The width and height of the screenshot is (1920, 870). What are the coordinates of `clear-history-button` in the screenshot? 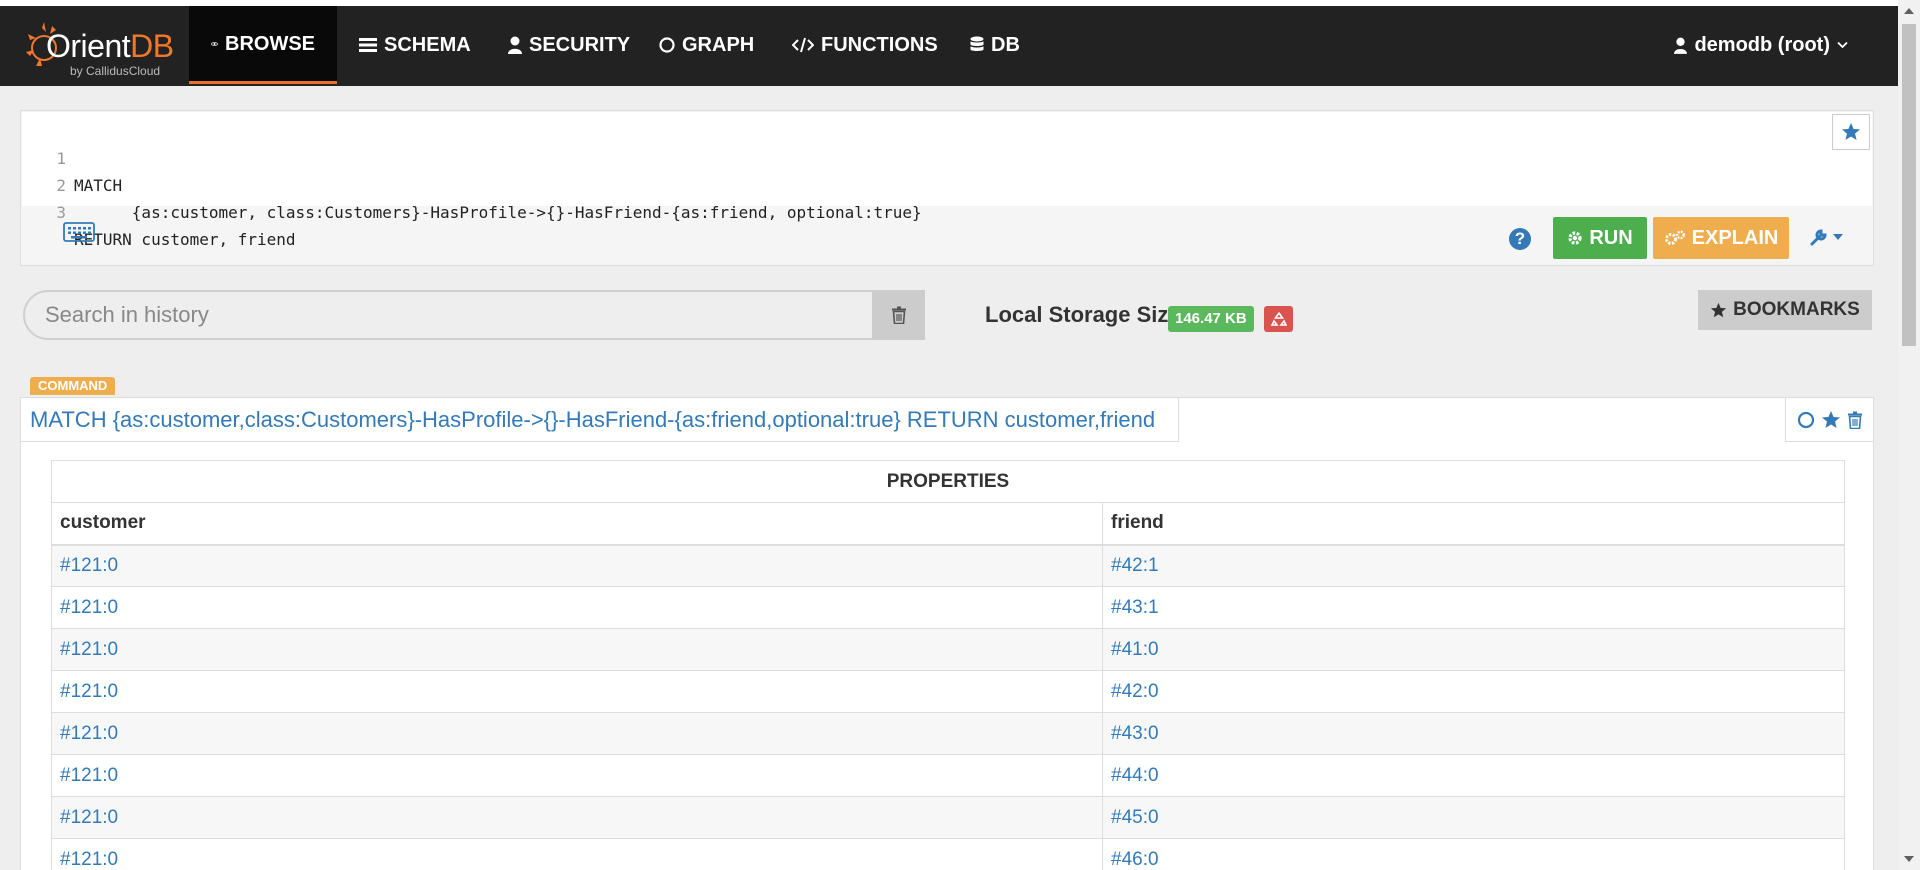 It's located at (898, 315).